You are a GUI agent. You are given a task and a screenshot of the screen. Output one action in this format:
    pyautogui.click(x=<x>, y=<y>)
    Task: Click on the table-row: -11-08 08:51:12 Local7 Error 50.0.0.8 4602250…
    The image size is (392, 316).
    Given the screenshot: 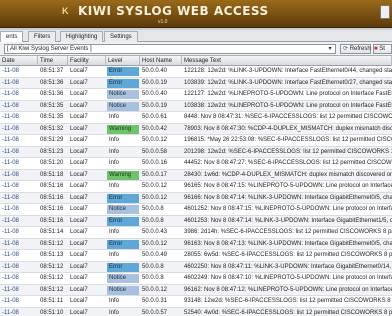 What is the action you would take?
    pyautogui.click(x=196, y=267)
    